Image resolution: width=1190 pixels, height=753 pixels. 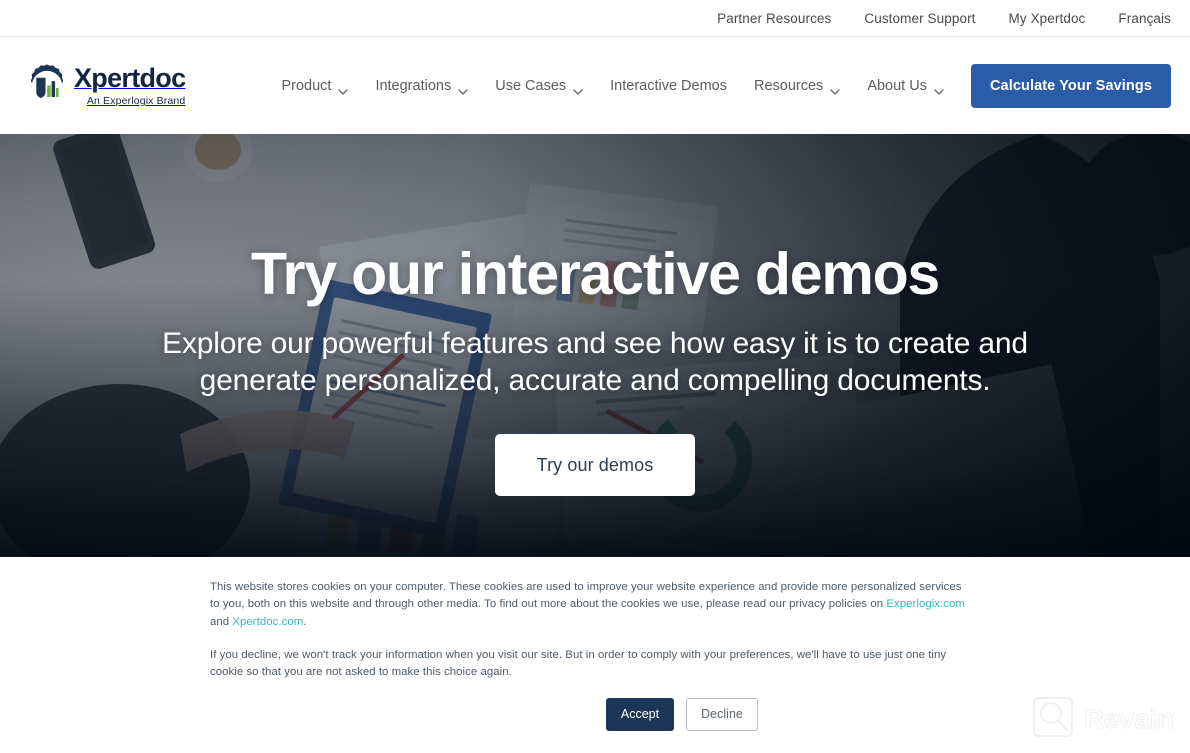 I want to click on utility-link-partner-resources: Partner Resources, so click(x=774, y=18).